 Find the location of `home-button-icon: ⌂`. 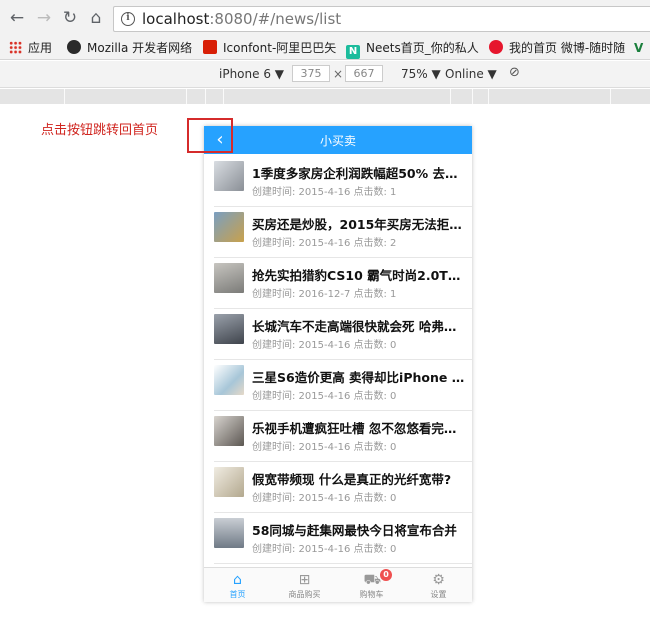

home-button-icon: ⌂ is located at coordinates (96, 18).